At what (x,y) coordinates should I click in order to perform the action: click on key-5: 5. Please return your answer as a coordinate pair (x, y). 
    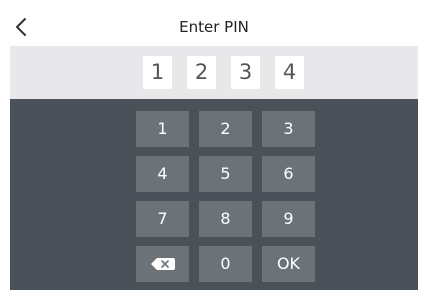
    Looking at the image, I should click on (225, 174).